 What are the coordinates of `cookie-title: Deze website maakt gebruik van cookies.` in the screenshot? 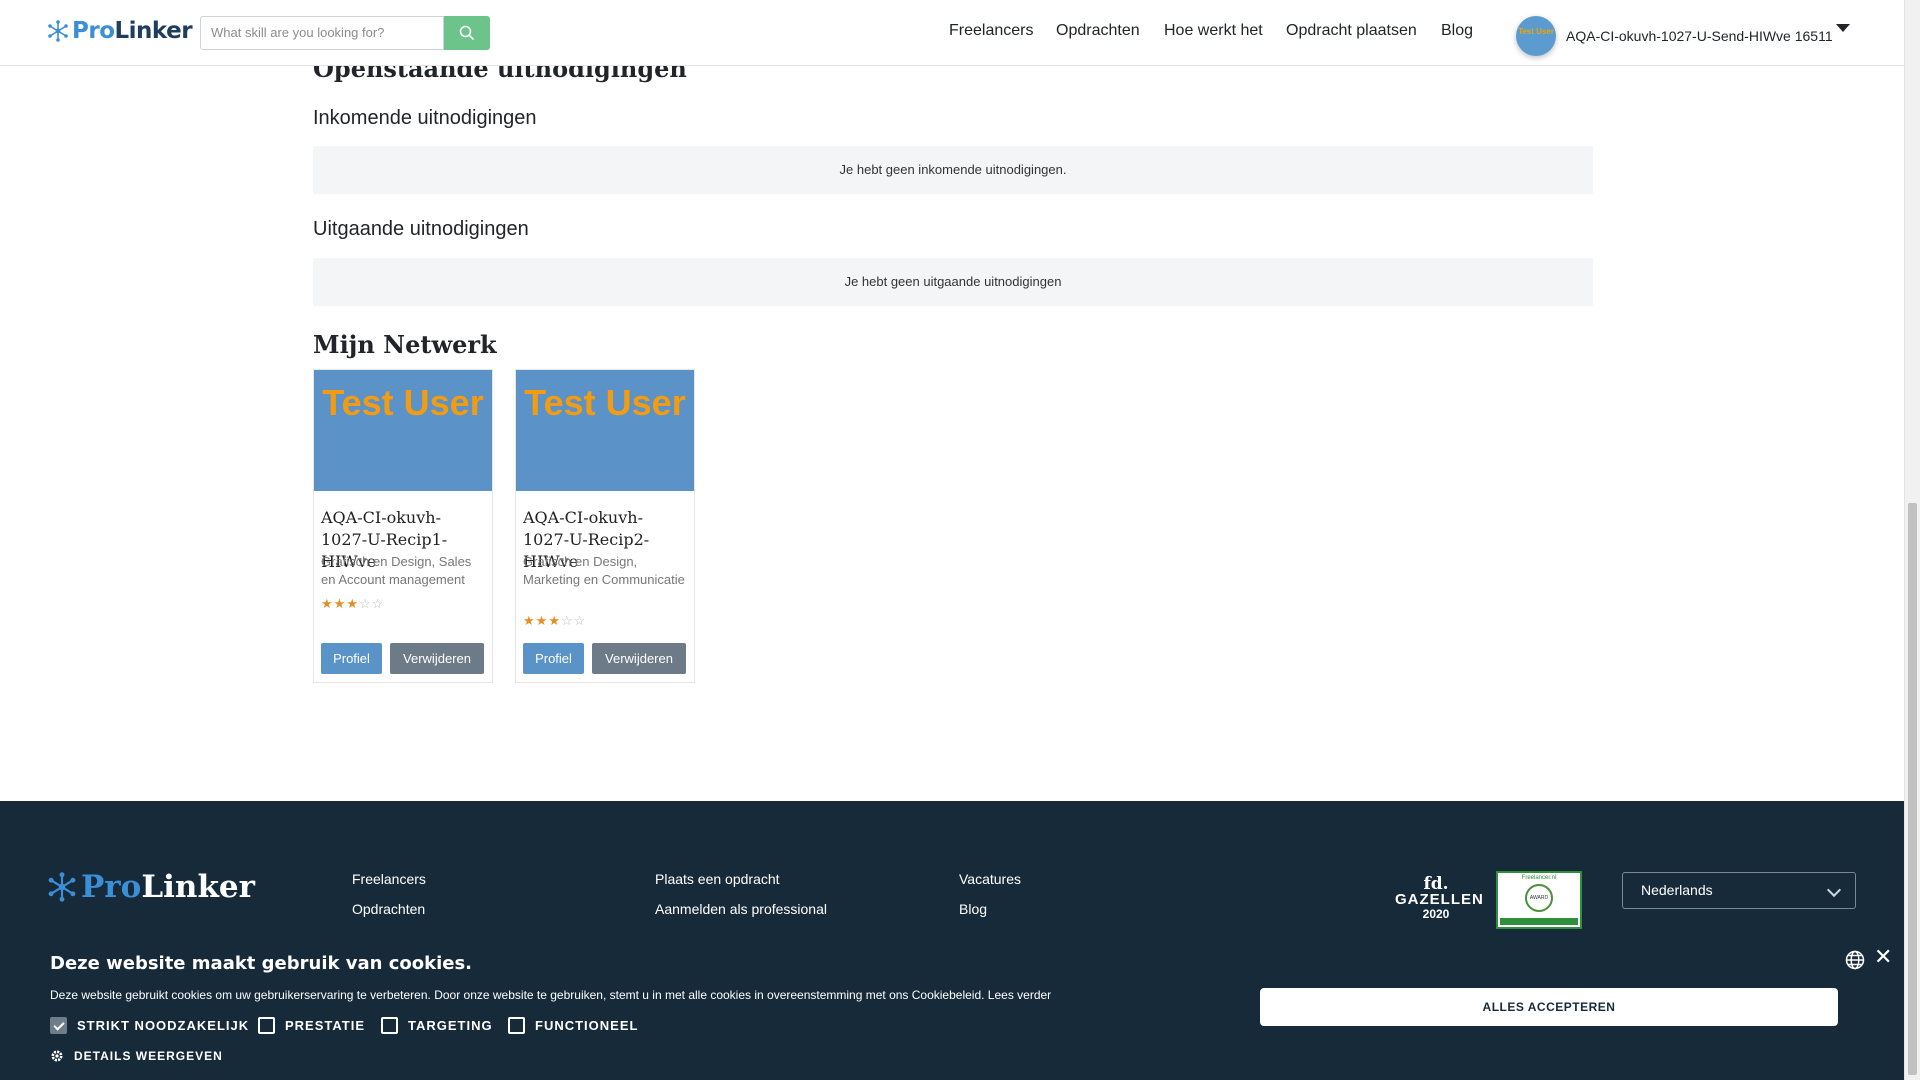 It's located at (261, 963).